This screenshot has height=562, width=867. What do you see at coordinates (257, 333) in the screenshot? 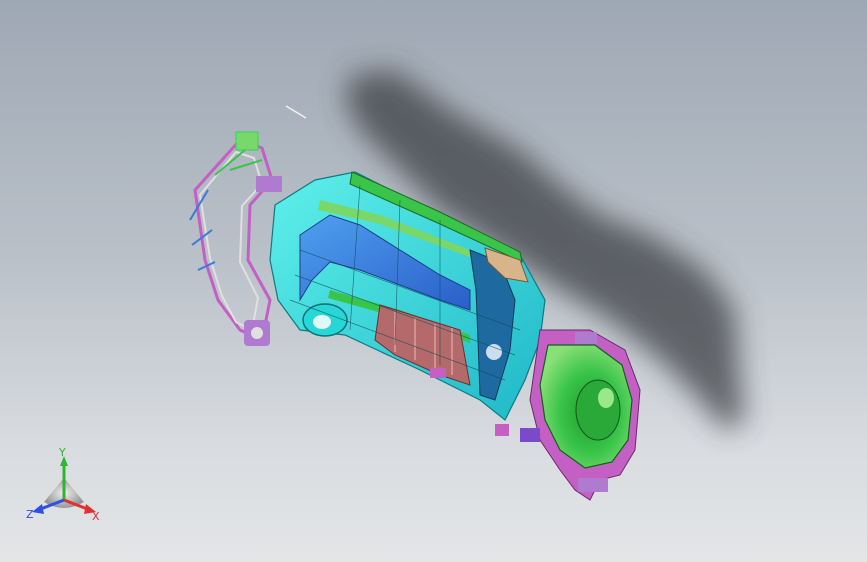
I see `lower-mount-hole` at bounding box center [257, 333].